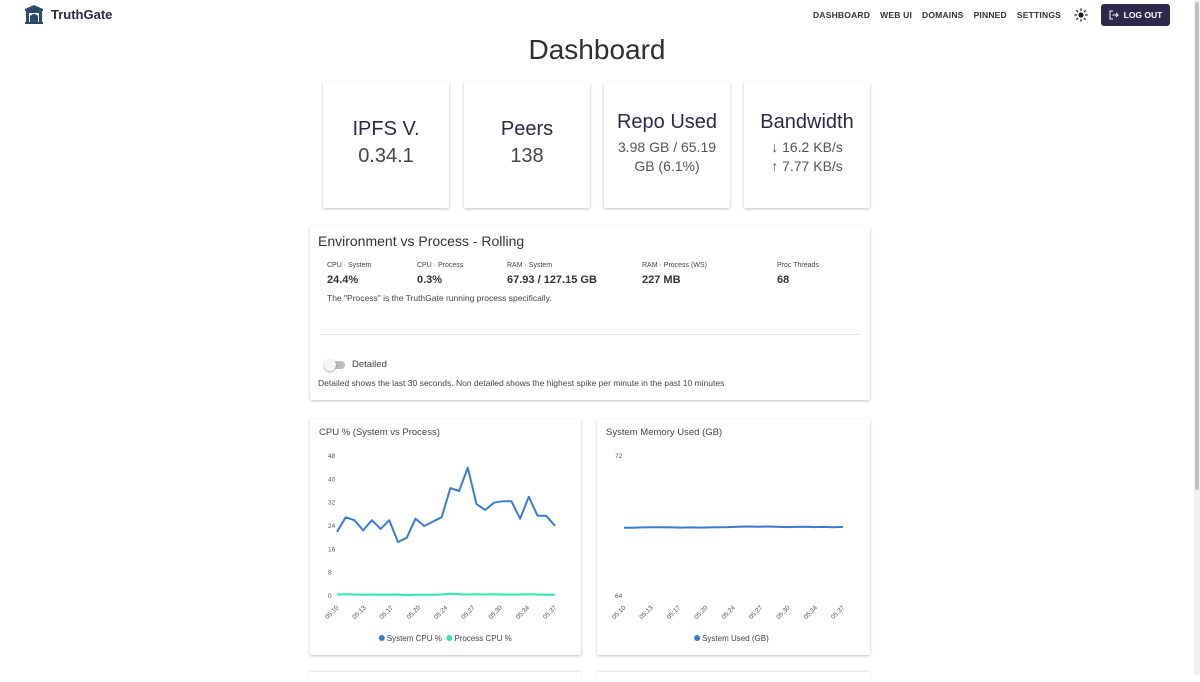 This screenshot has width=1200, height=682. What do you see at coordinates (330, 596) in the screenshot?
I see `y-tick-label: 0` at bounding box center [330, 596].